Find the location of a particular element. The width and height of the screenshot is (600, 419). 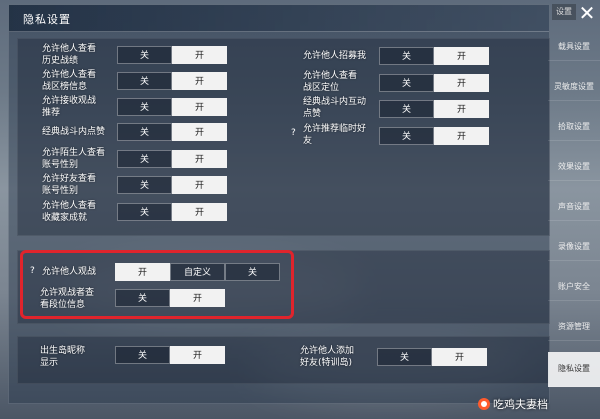

highlight-box is located at coordinates (157, 284).